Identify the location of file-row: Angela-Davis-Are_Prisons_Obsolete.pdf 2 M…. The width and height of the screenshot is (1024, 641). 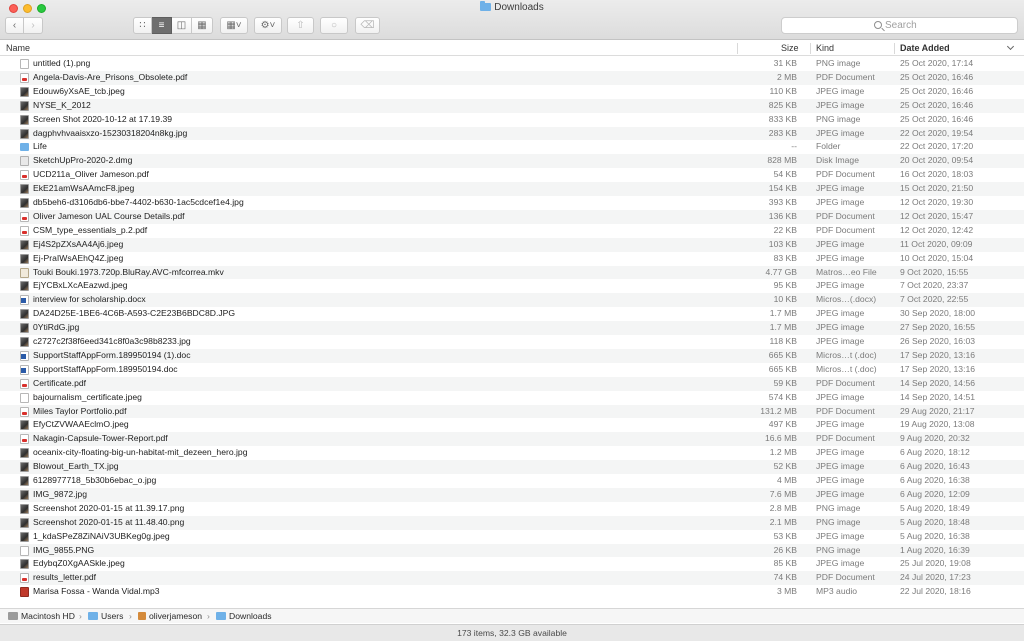
(512, 77).